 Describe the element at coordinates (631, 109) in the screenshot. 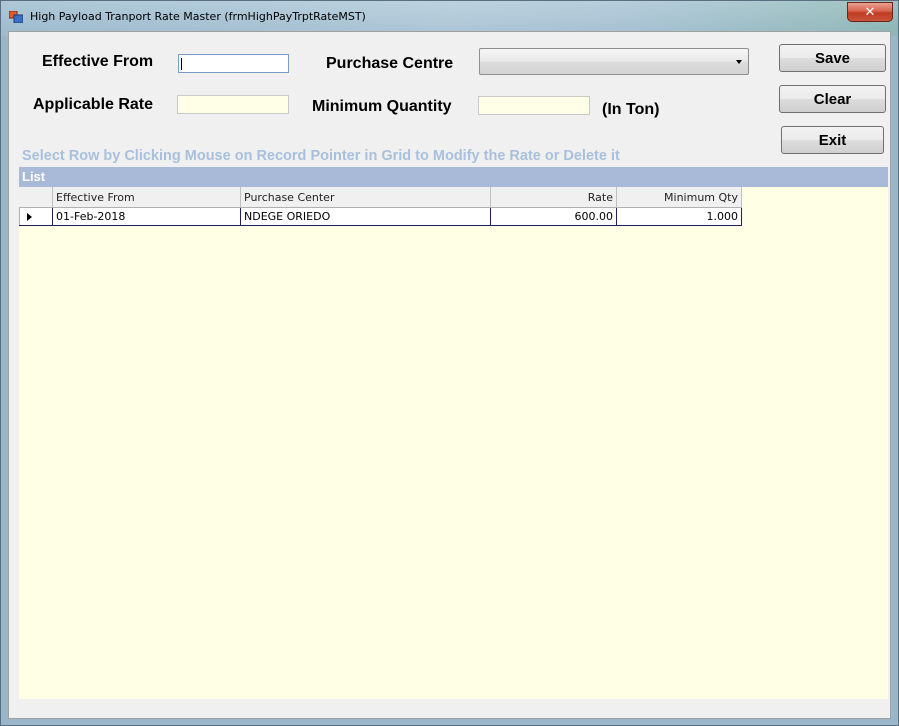

I see `unit-label: (In Ton)` at that location.